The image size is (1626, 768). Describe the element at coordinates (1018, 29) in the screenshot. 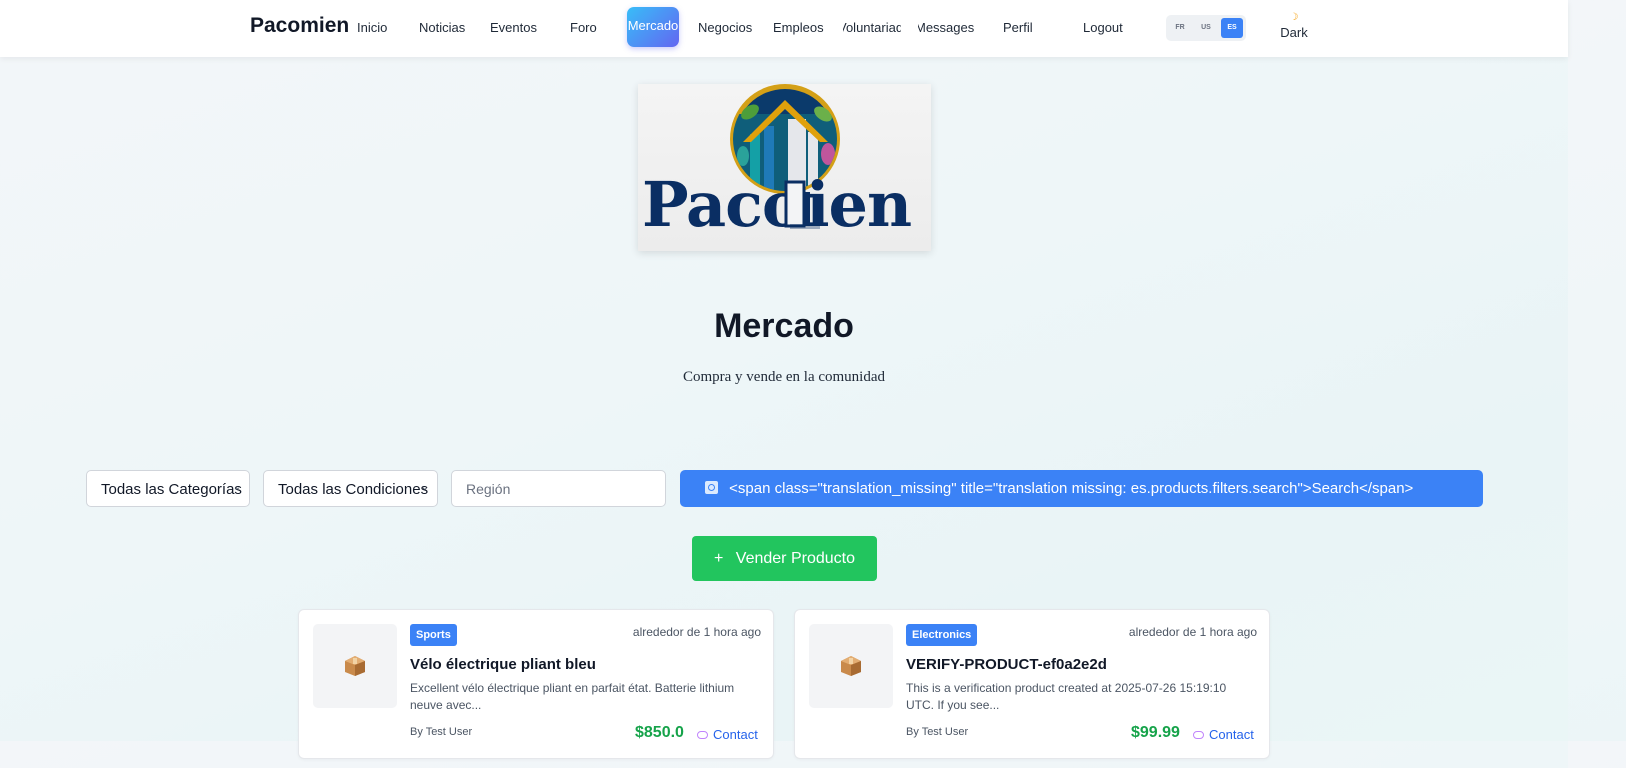

I see `nav-item-perfil: Perfil` at that location.